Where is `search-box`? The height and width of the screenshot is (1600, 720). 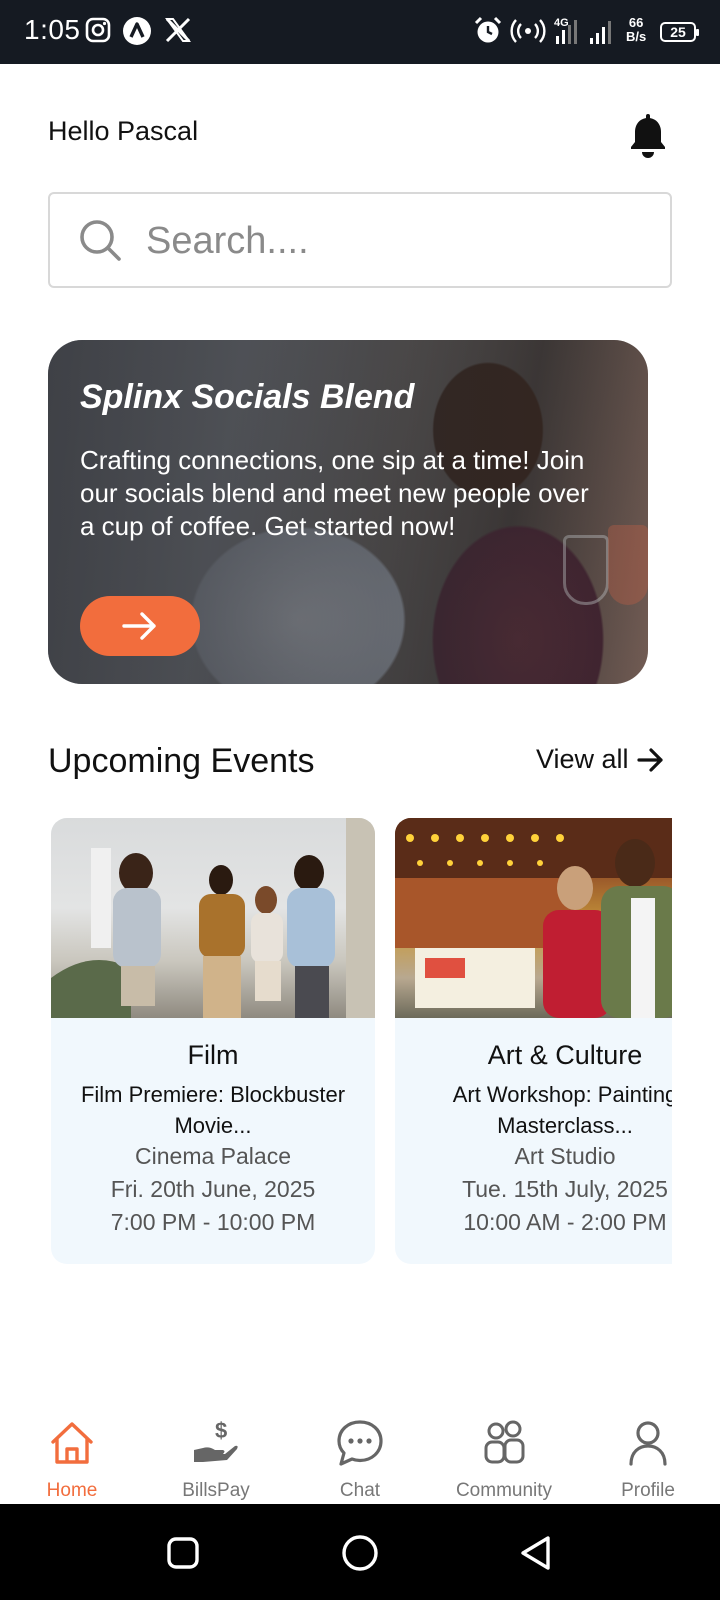
search-box is located at coordinates (360, 240).